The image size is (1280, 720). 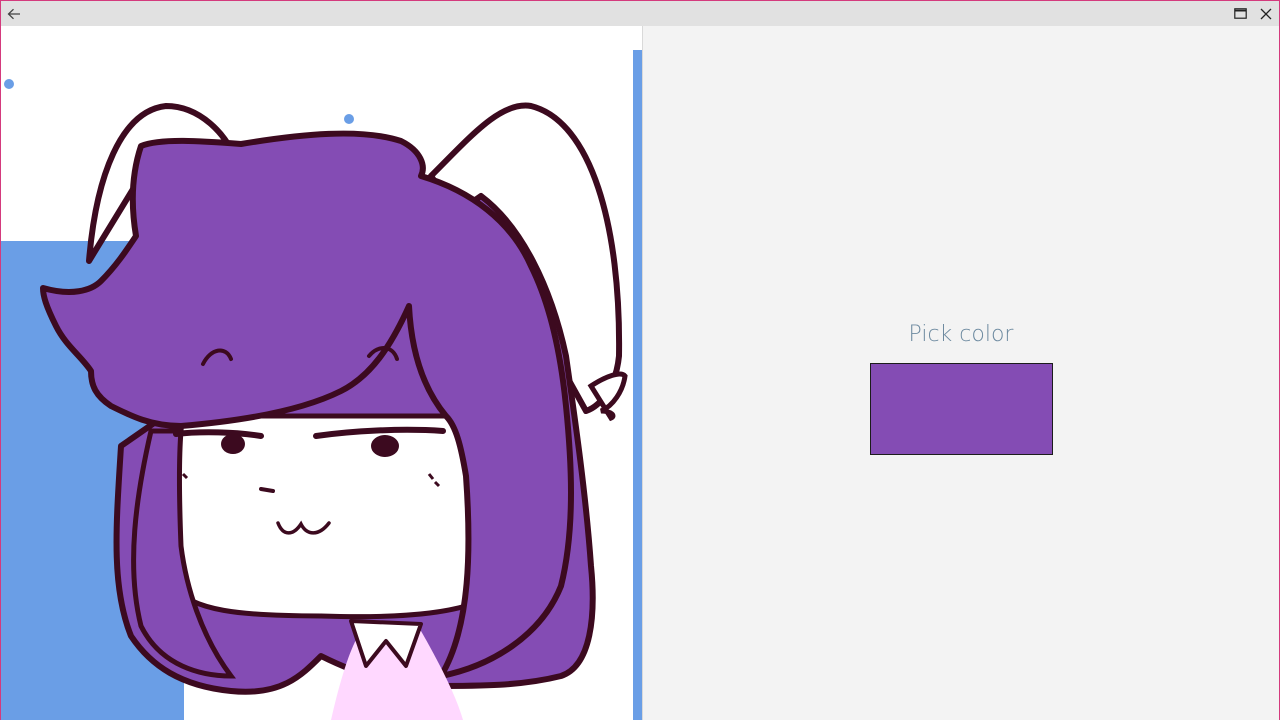 I want to click on close-button, so click(x=1266, y=13).